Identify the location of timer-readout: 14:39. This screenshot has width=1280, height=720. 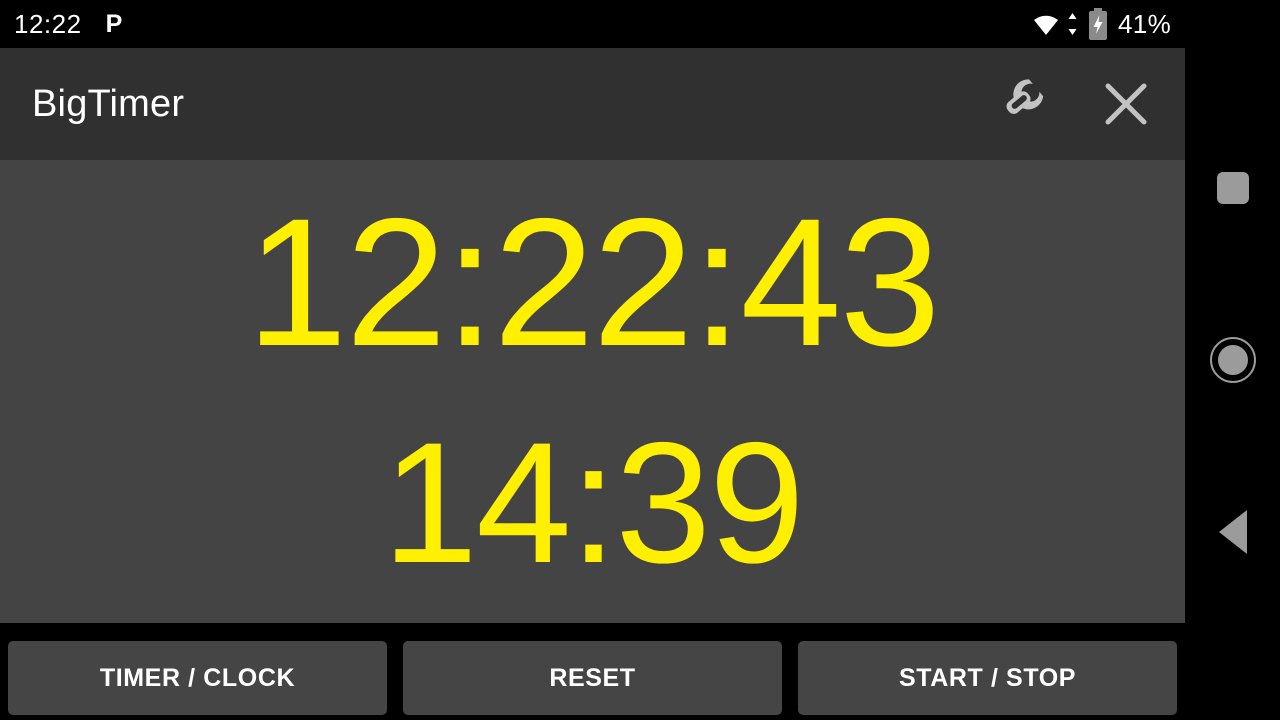
(593, 502).